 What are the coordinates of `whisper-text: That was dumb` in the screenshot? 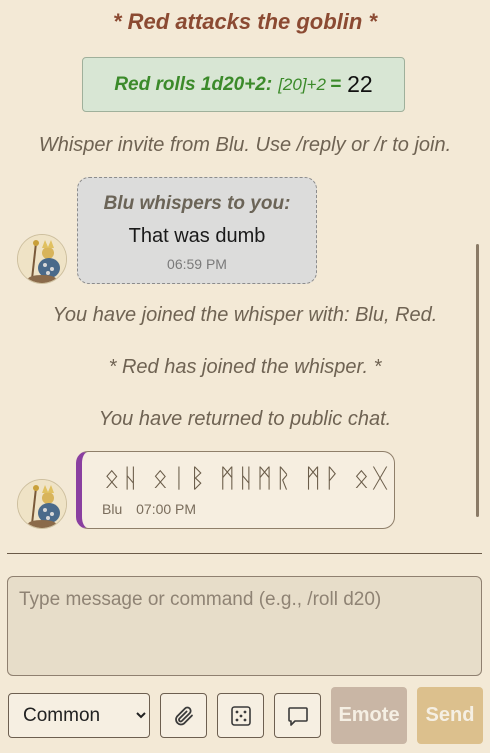 It's located at (197, 236).